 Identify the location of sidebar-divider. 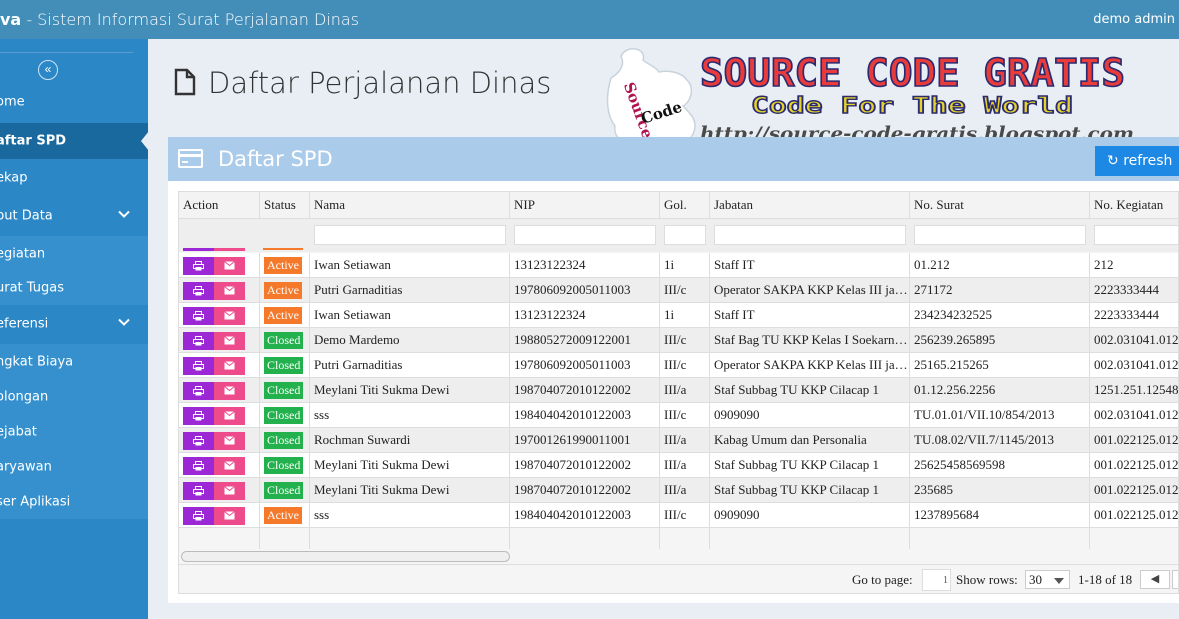
(66, 52).